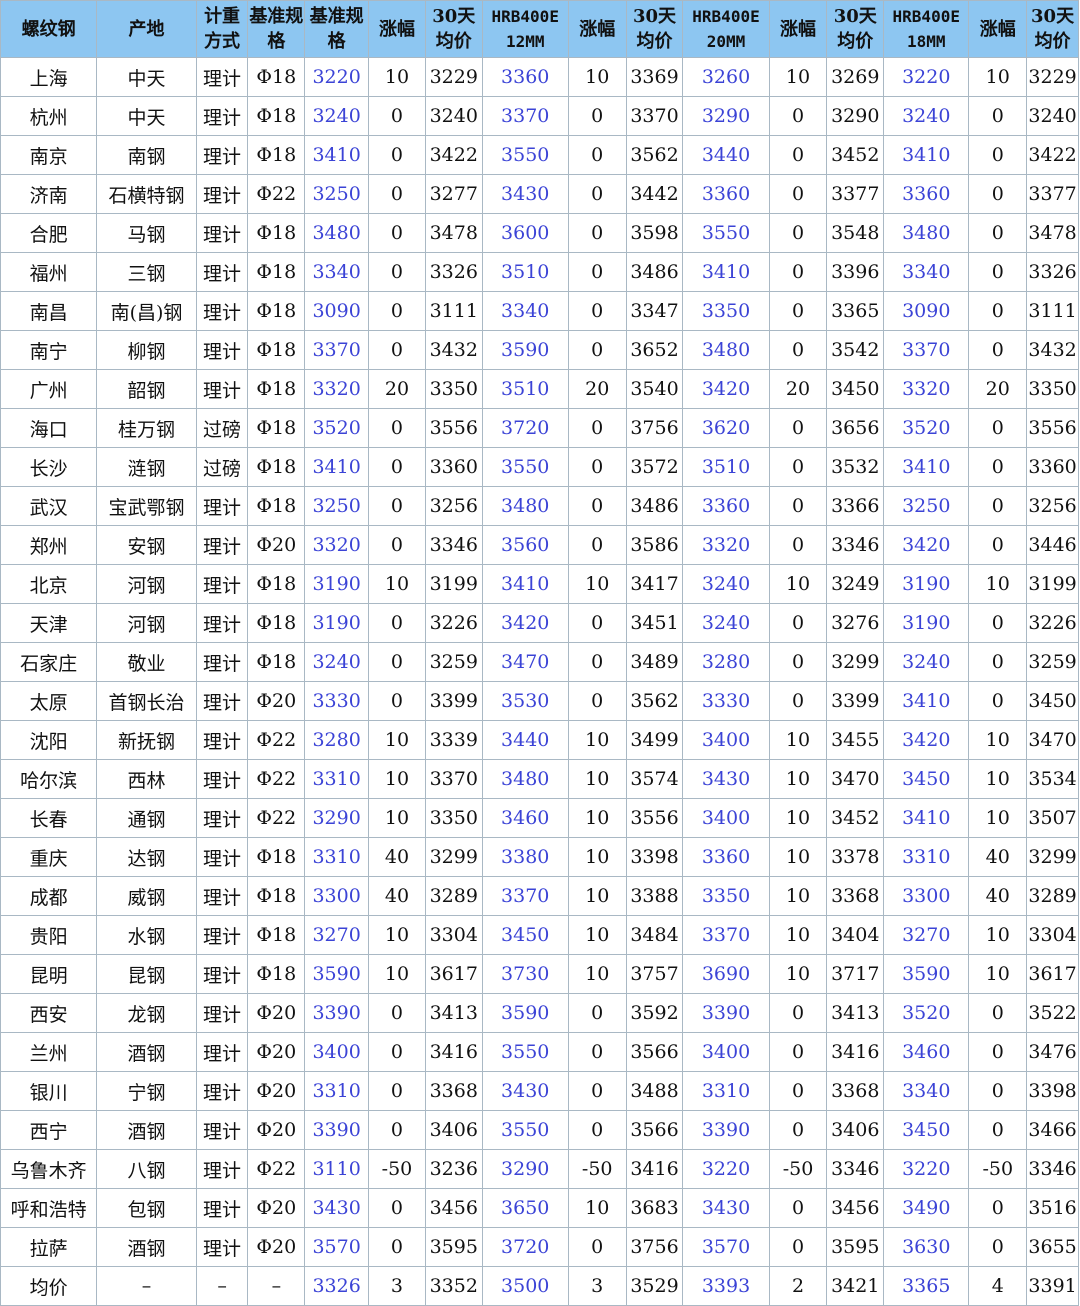 The width and height of the screenshot is (1080, 1306). What do you see at coordinates (146, 584) in the screenshot?
I see `table-cell: 河钢` at bounding box center [146, 584].